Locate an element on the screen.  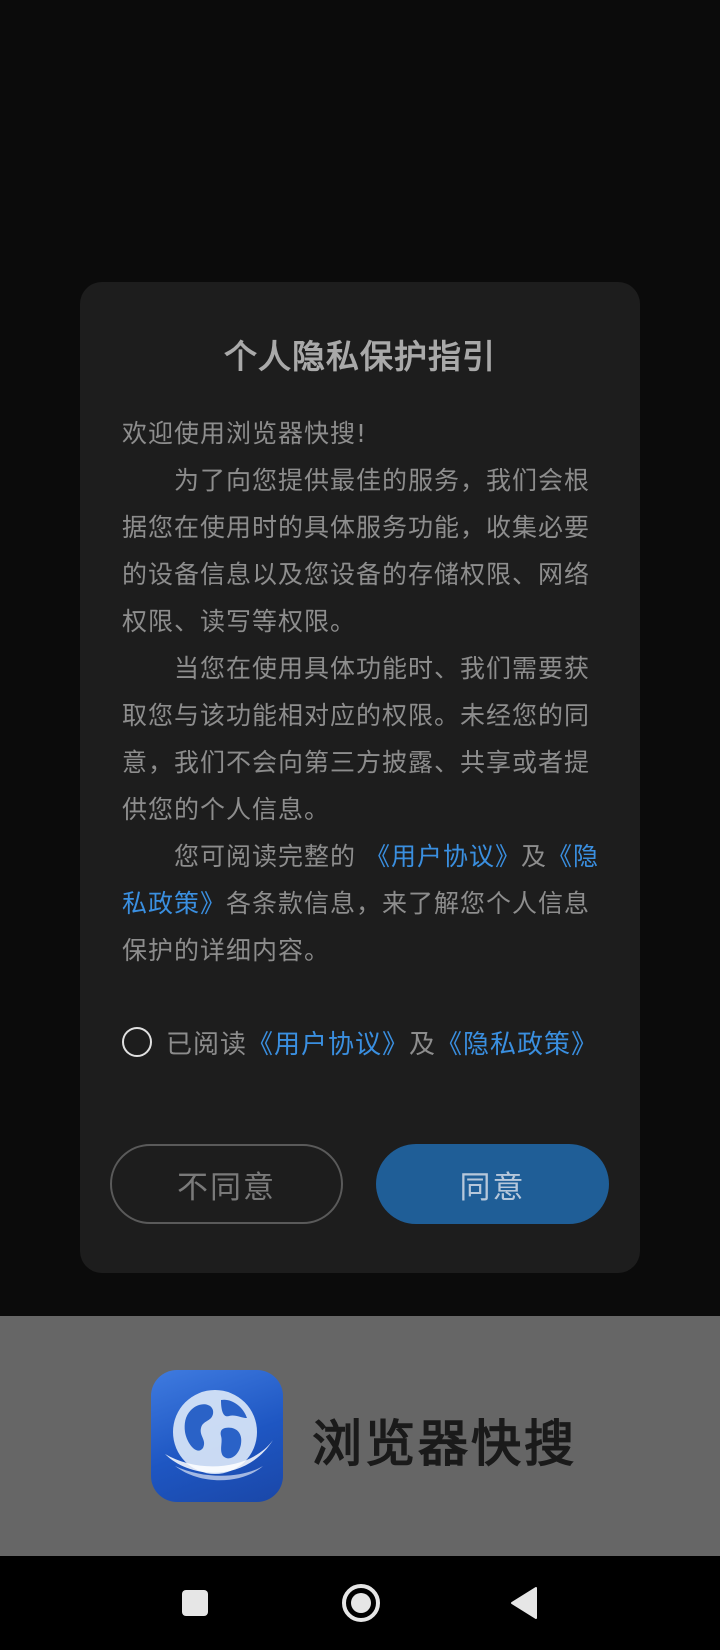
consent-user-agreement-link: 《用户协议》 is located at coordinates (328, 1042).